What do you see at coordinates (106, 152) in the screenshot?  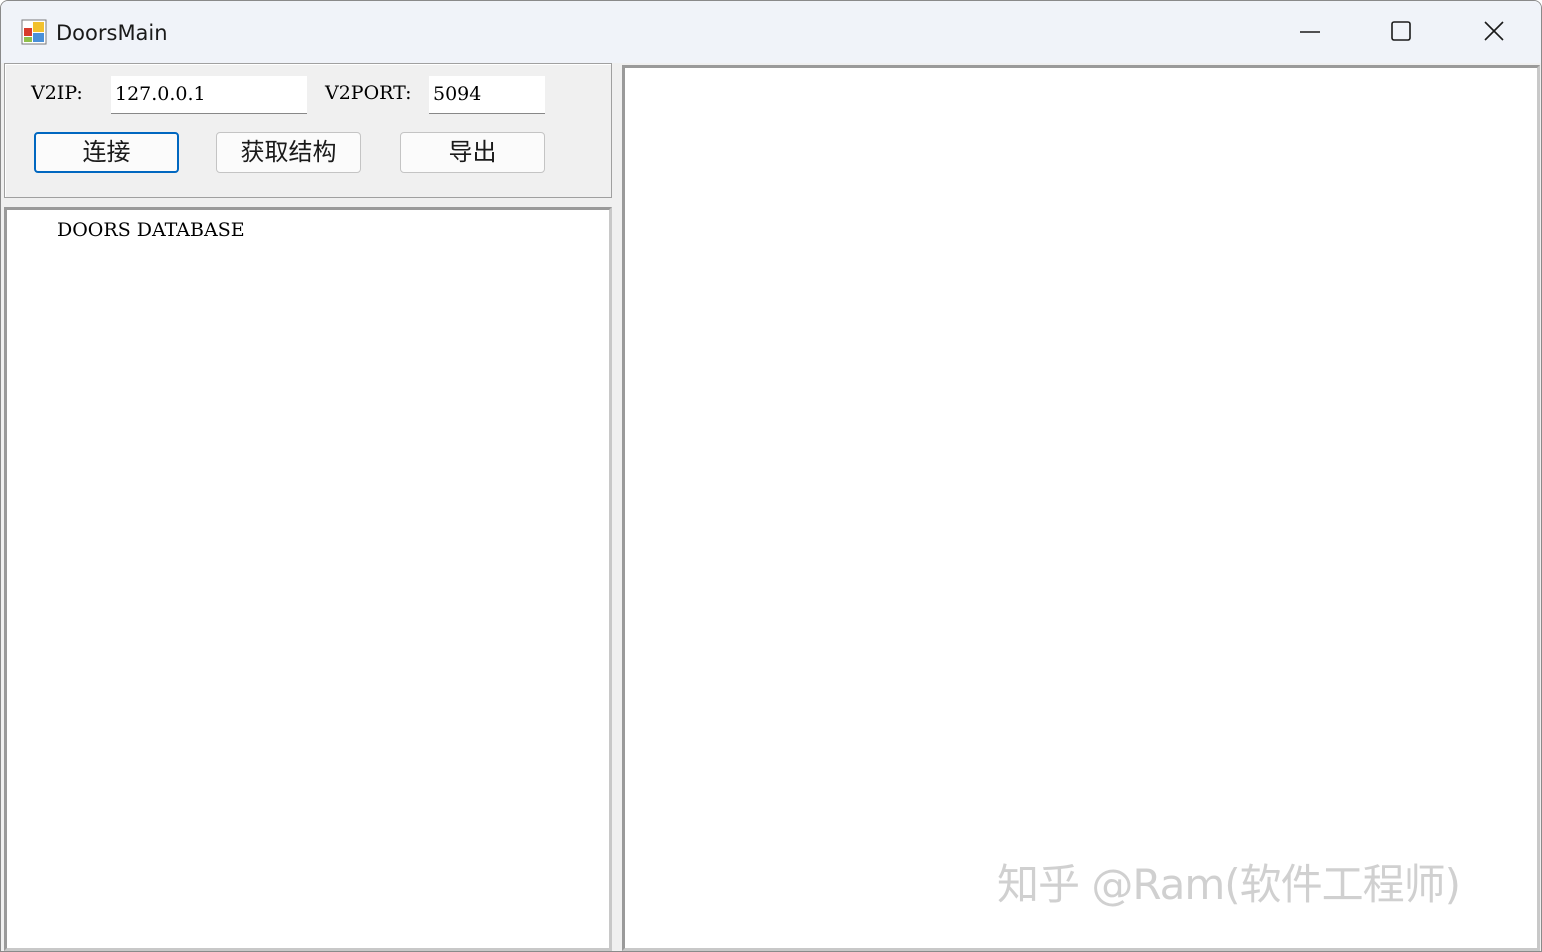 I see `connect-button: 连接` at bounding box center [106, 152].